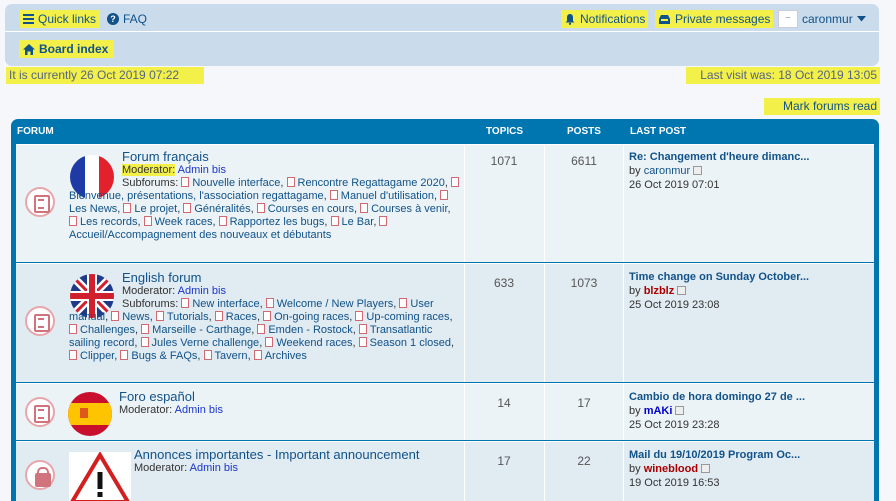  Describe the element at coordinates (570, 19) in the screenshot. I see `bell-icon` at that location.